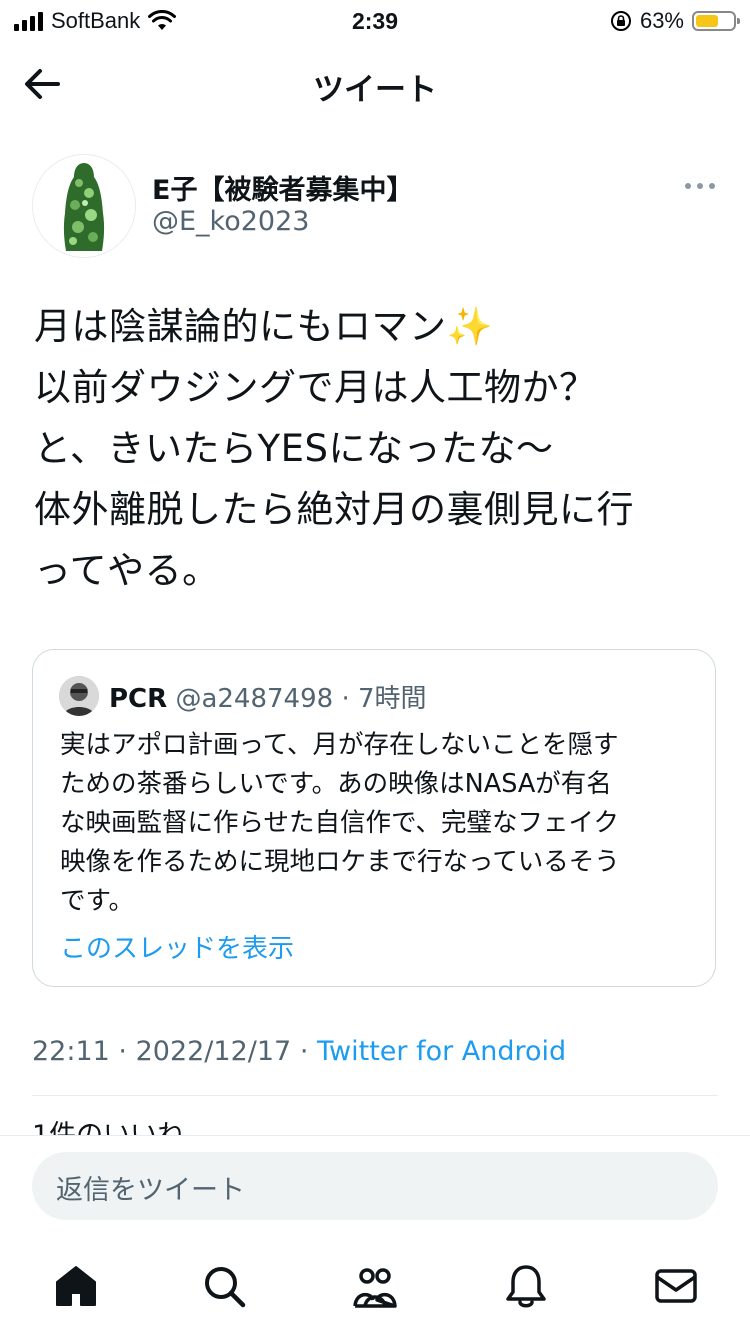 This screenshot has width=750, height=1334. What do you see at coordinates (384, 699) in the screenshot?
I see `quoted-time: · 7時間` at bounding box center [384, 699].